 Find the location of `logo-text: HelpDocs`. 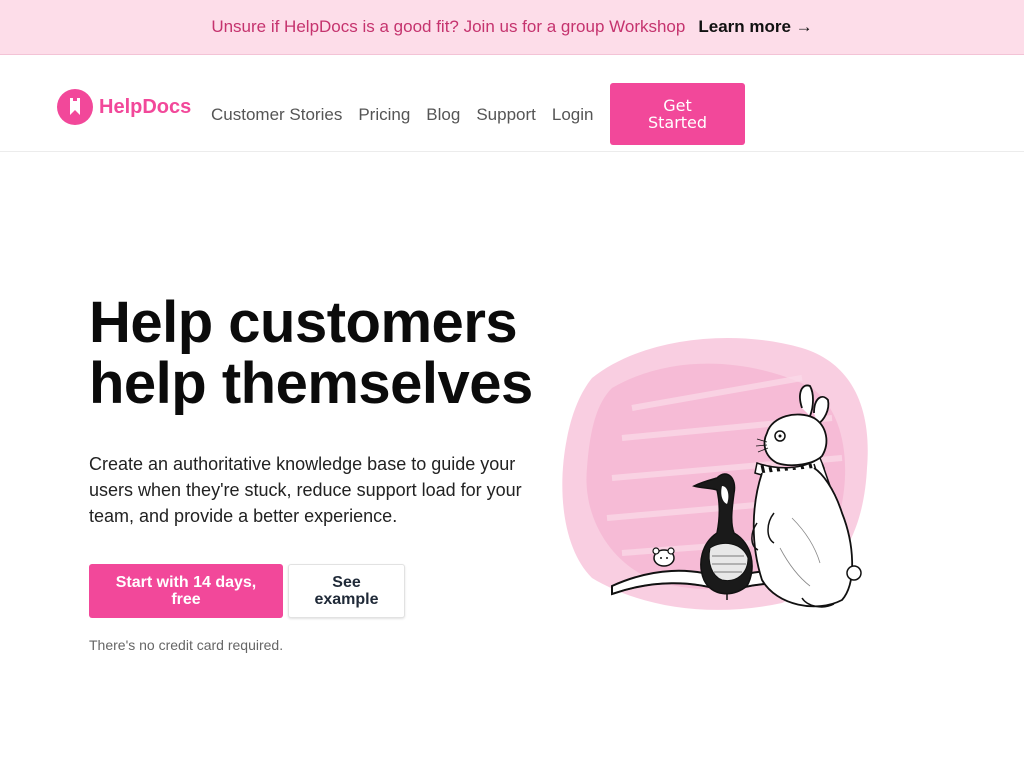

logo-text: HelpDocs is located at coordinates (145, 106).